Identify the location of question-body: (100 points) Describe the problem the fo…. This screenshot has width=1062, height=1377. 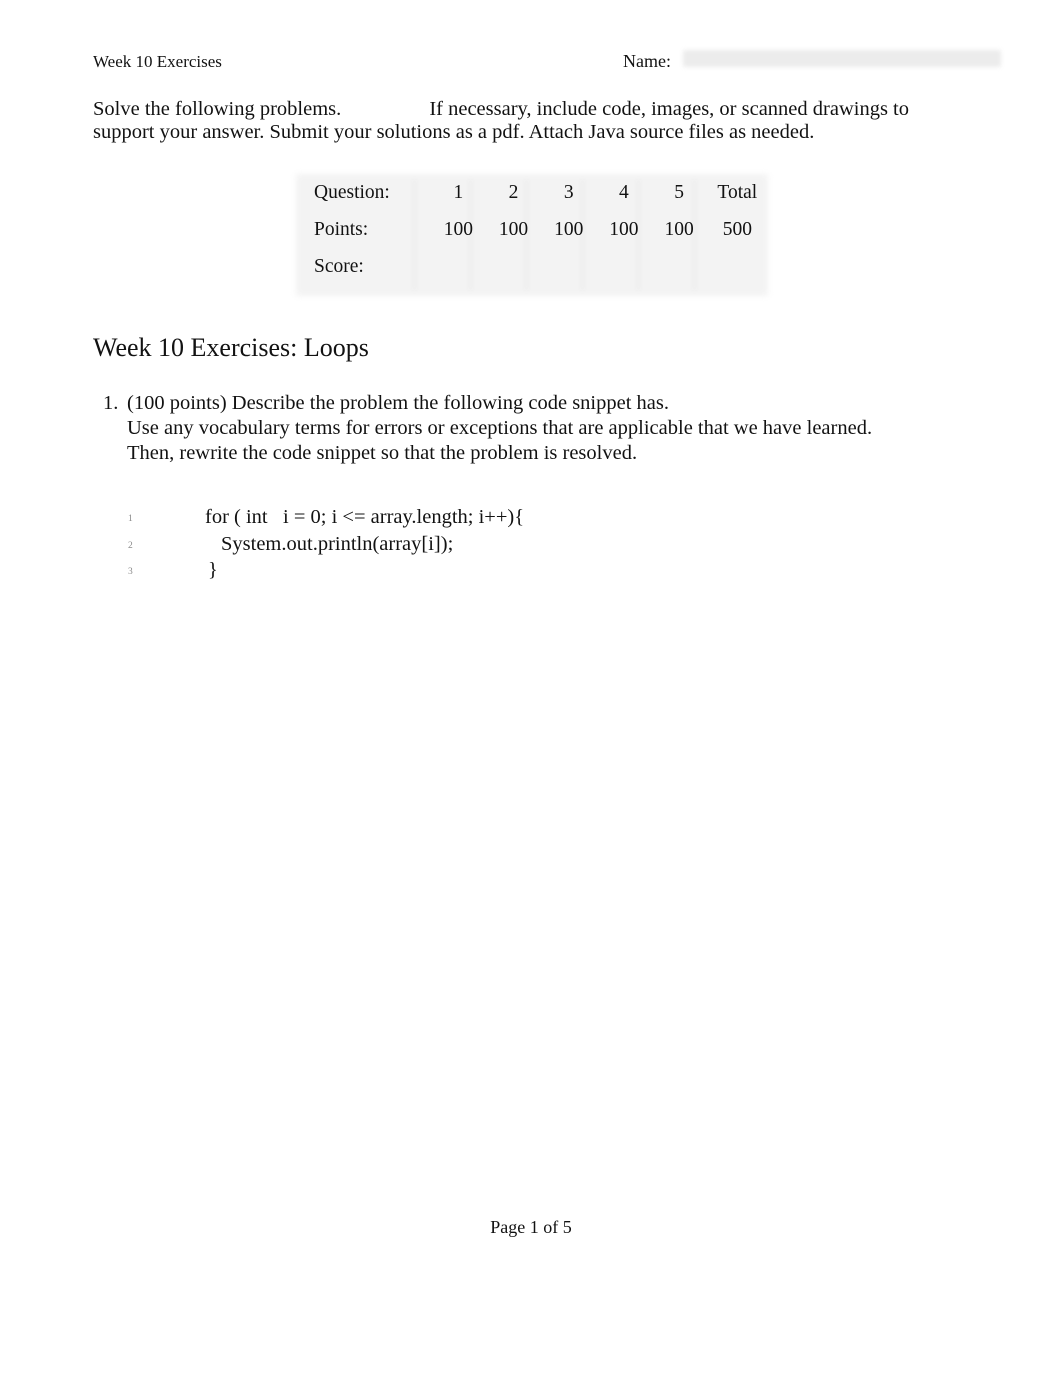
(540, 428).